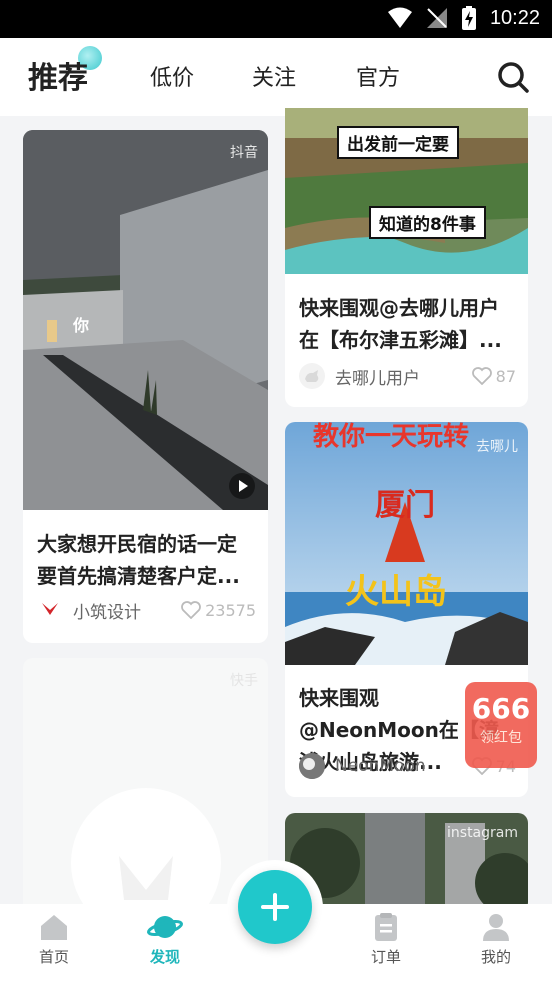 The image size is (552, 981). I want to click on signal-icon, so click(436, 18).